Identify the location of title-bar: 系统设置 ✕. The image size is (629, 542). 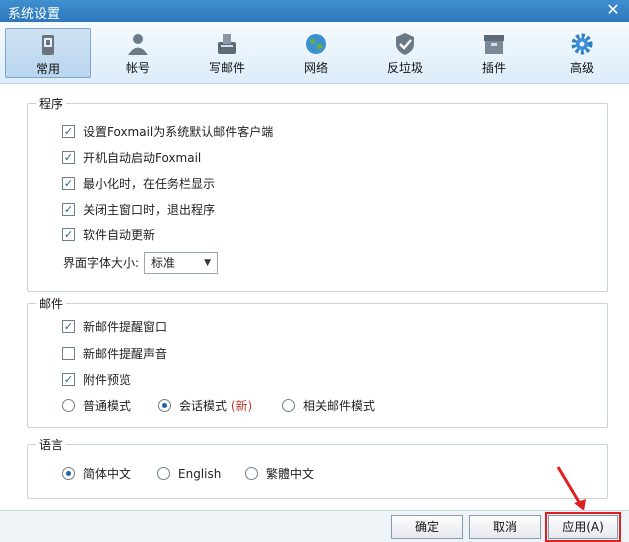
(314, 11).